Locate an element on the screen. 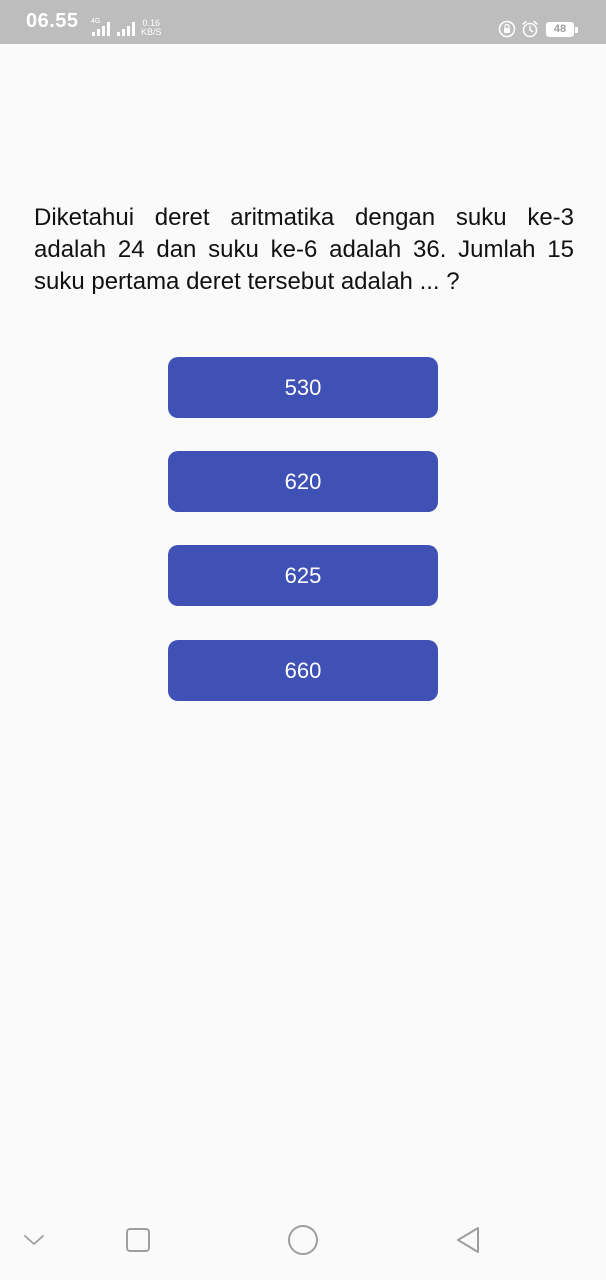 This screenshot has width=606, height=1280. battery-tip is located at coordinates (576, 30).